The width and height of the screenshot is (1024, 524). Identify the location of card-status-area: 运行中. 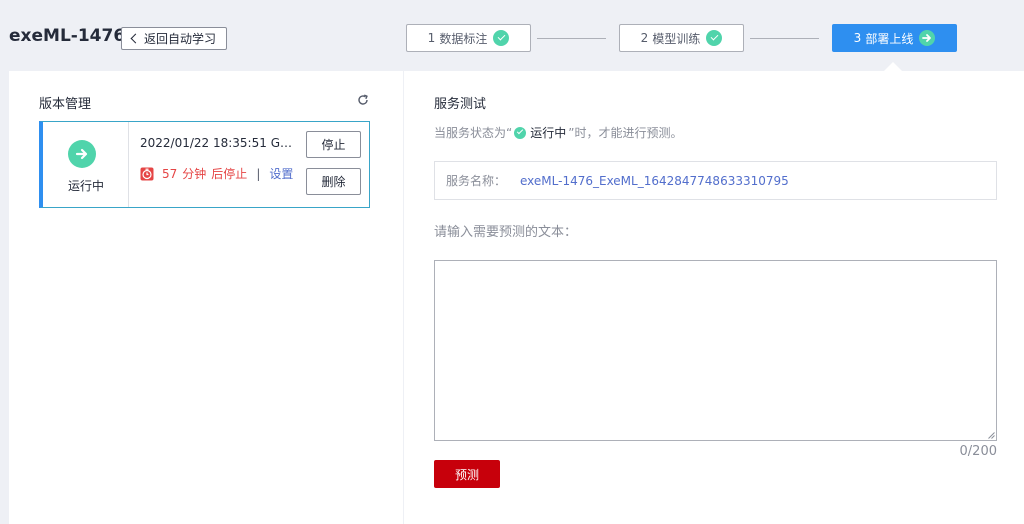
(86, 164).